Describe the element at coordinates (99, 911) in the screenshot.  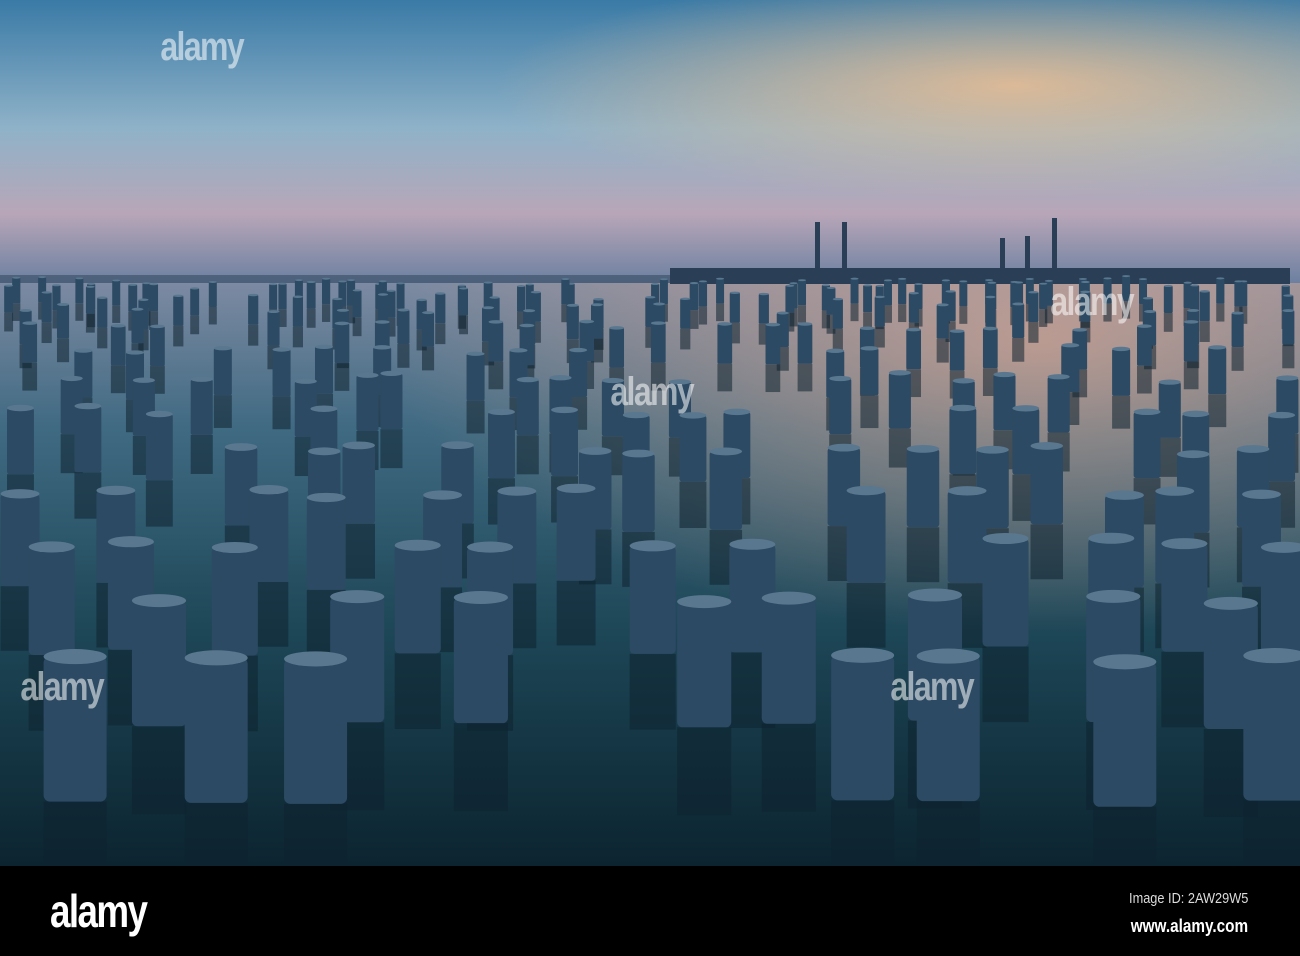
I see `alamy-logo: alamy` at that location.